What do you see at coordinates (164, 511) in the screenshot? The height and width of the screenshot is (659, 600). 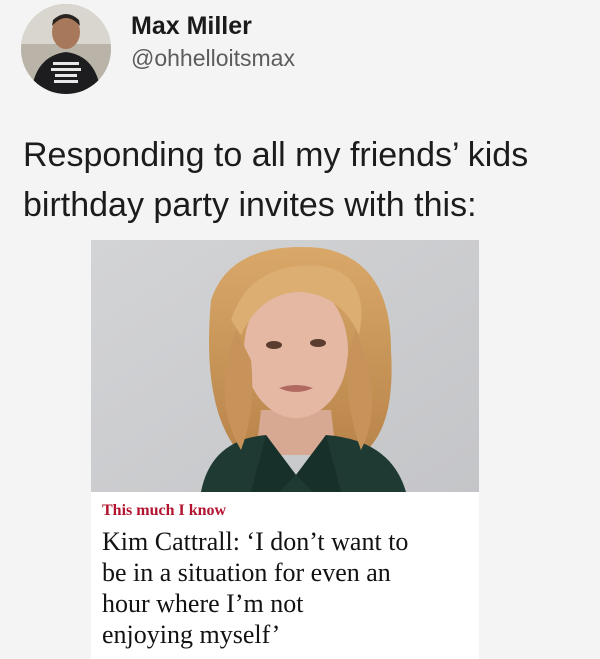 I see `article-kicker: This much I know` at bounding box center [164, 511].